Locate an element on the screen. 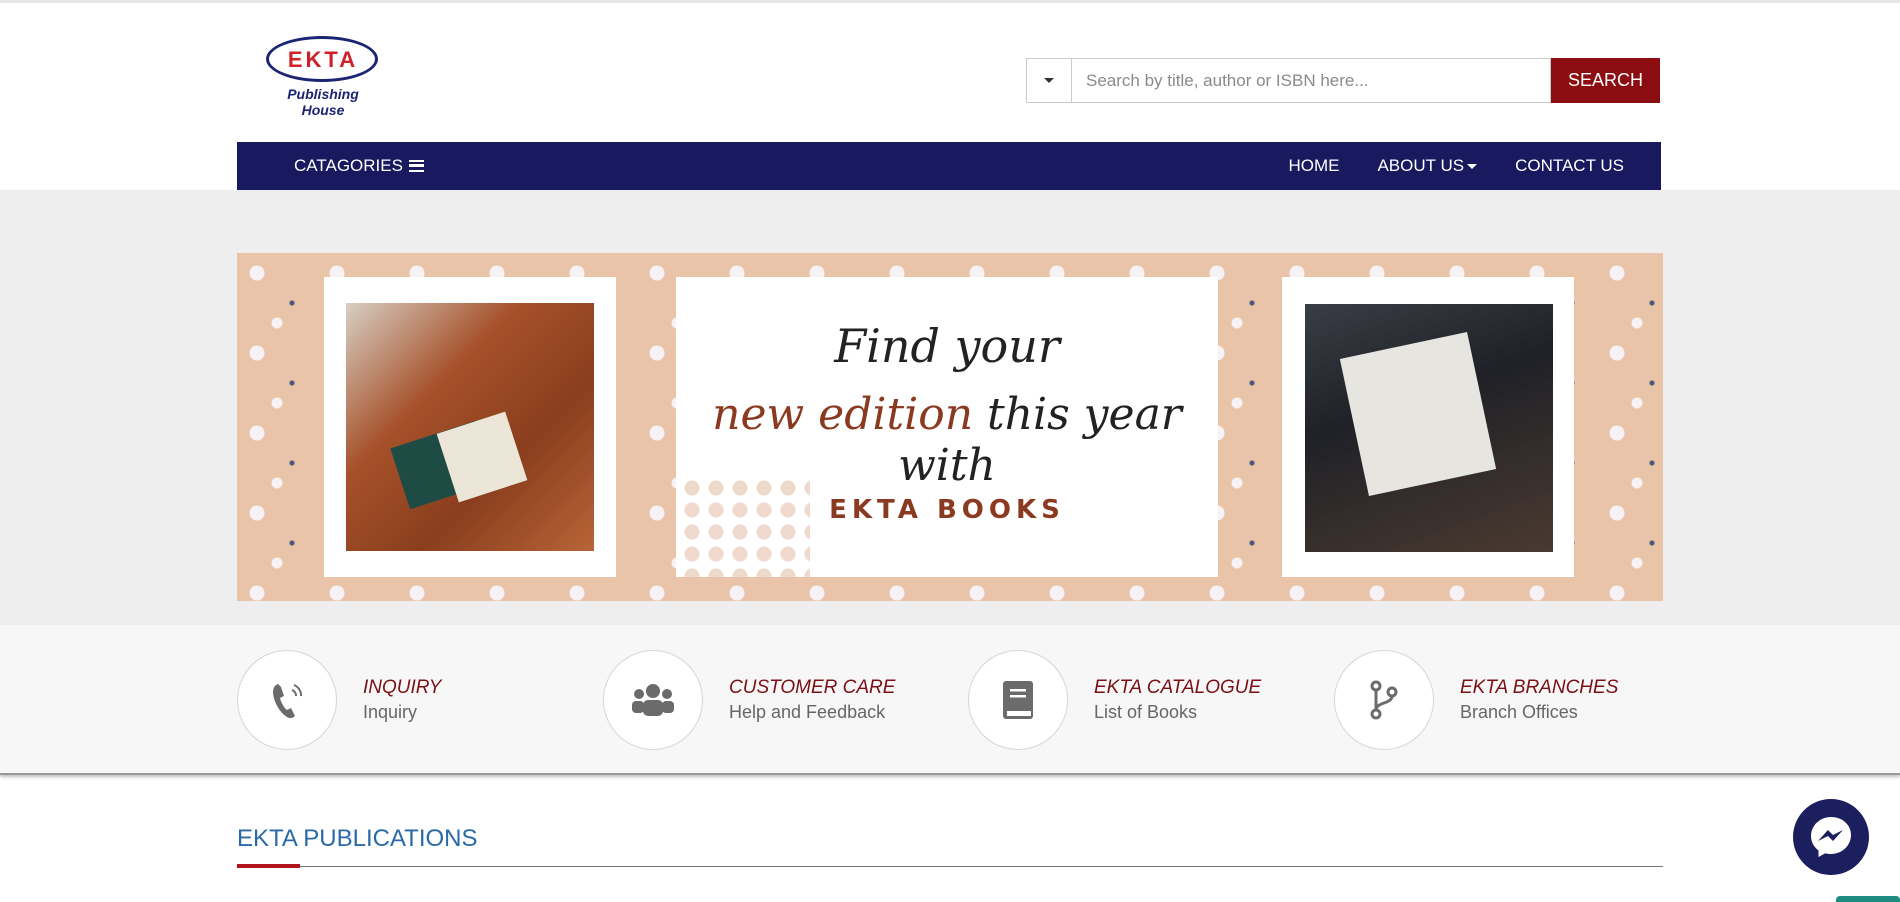  nav-about: ABOUT US is located at coordinates (1427, 166).